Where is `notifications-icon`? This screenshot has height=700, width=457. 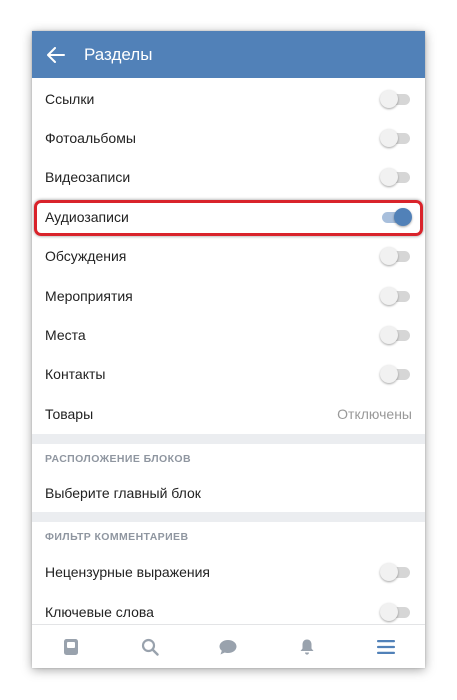 notifications-icon is located at coordinates (307, 647).